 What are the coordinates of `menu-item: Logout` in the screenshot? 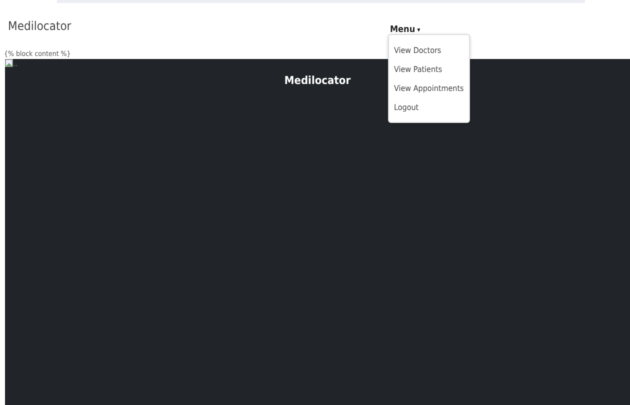 It's located at (429, 107).